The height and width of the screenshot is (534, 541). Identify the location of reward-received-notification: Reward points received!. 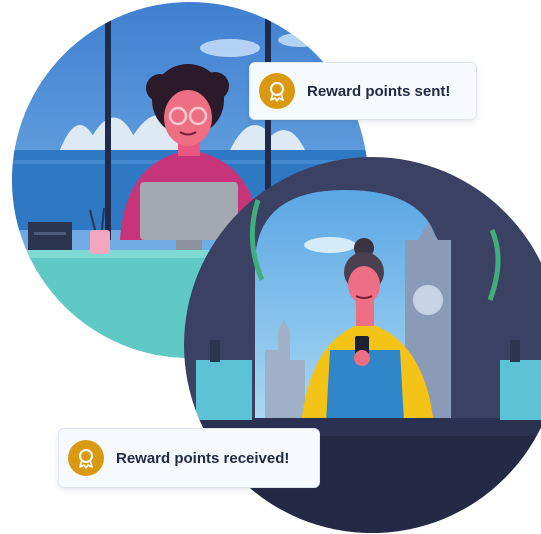
(189, 458).